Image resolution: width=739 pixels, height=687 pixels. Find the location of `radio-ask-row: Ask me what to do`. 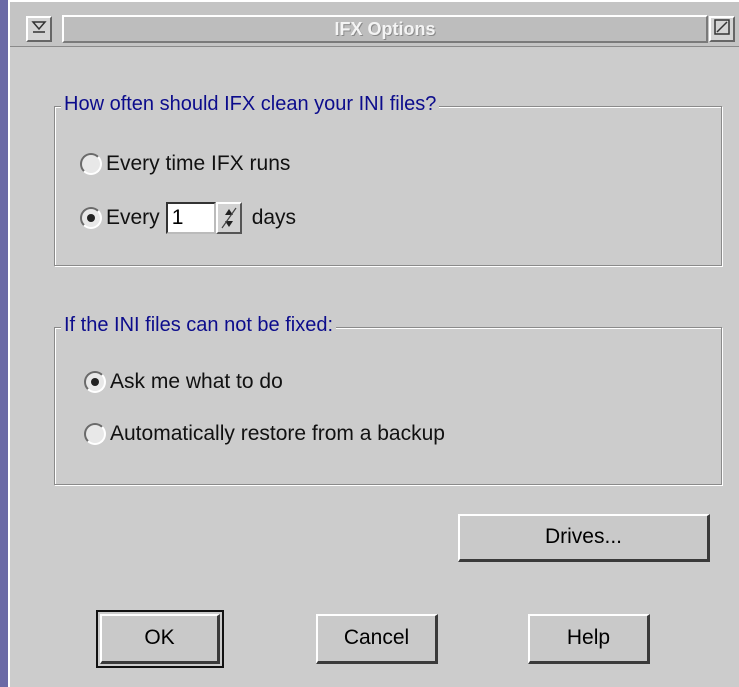

radio-ask-row: Ask me what to do is located at coordinates (183, 382).